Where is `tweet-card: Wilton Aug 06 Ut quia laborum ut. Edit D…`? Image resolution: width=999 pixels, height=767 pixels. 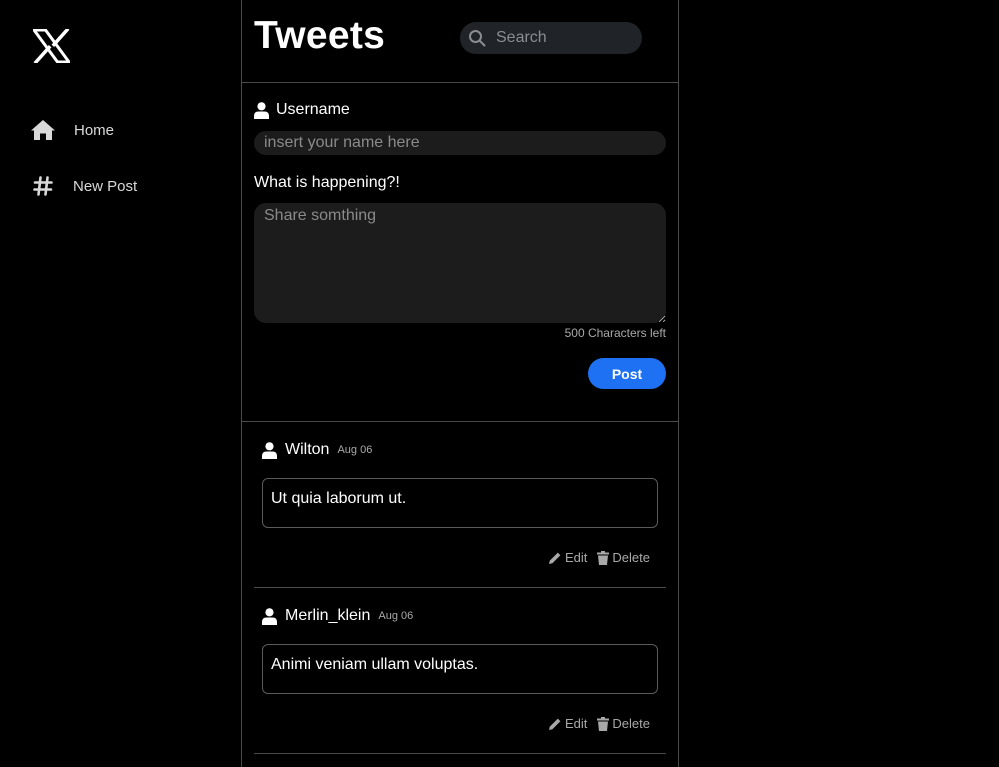 tweet-card: Wilton Aug 06 Ut quia laborum ut. Edit D… is located at coordinates (460, 505).